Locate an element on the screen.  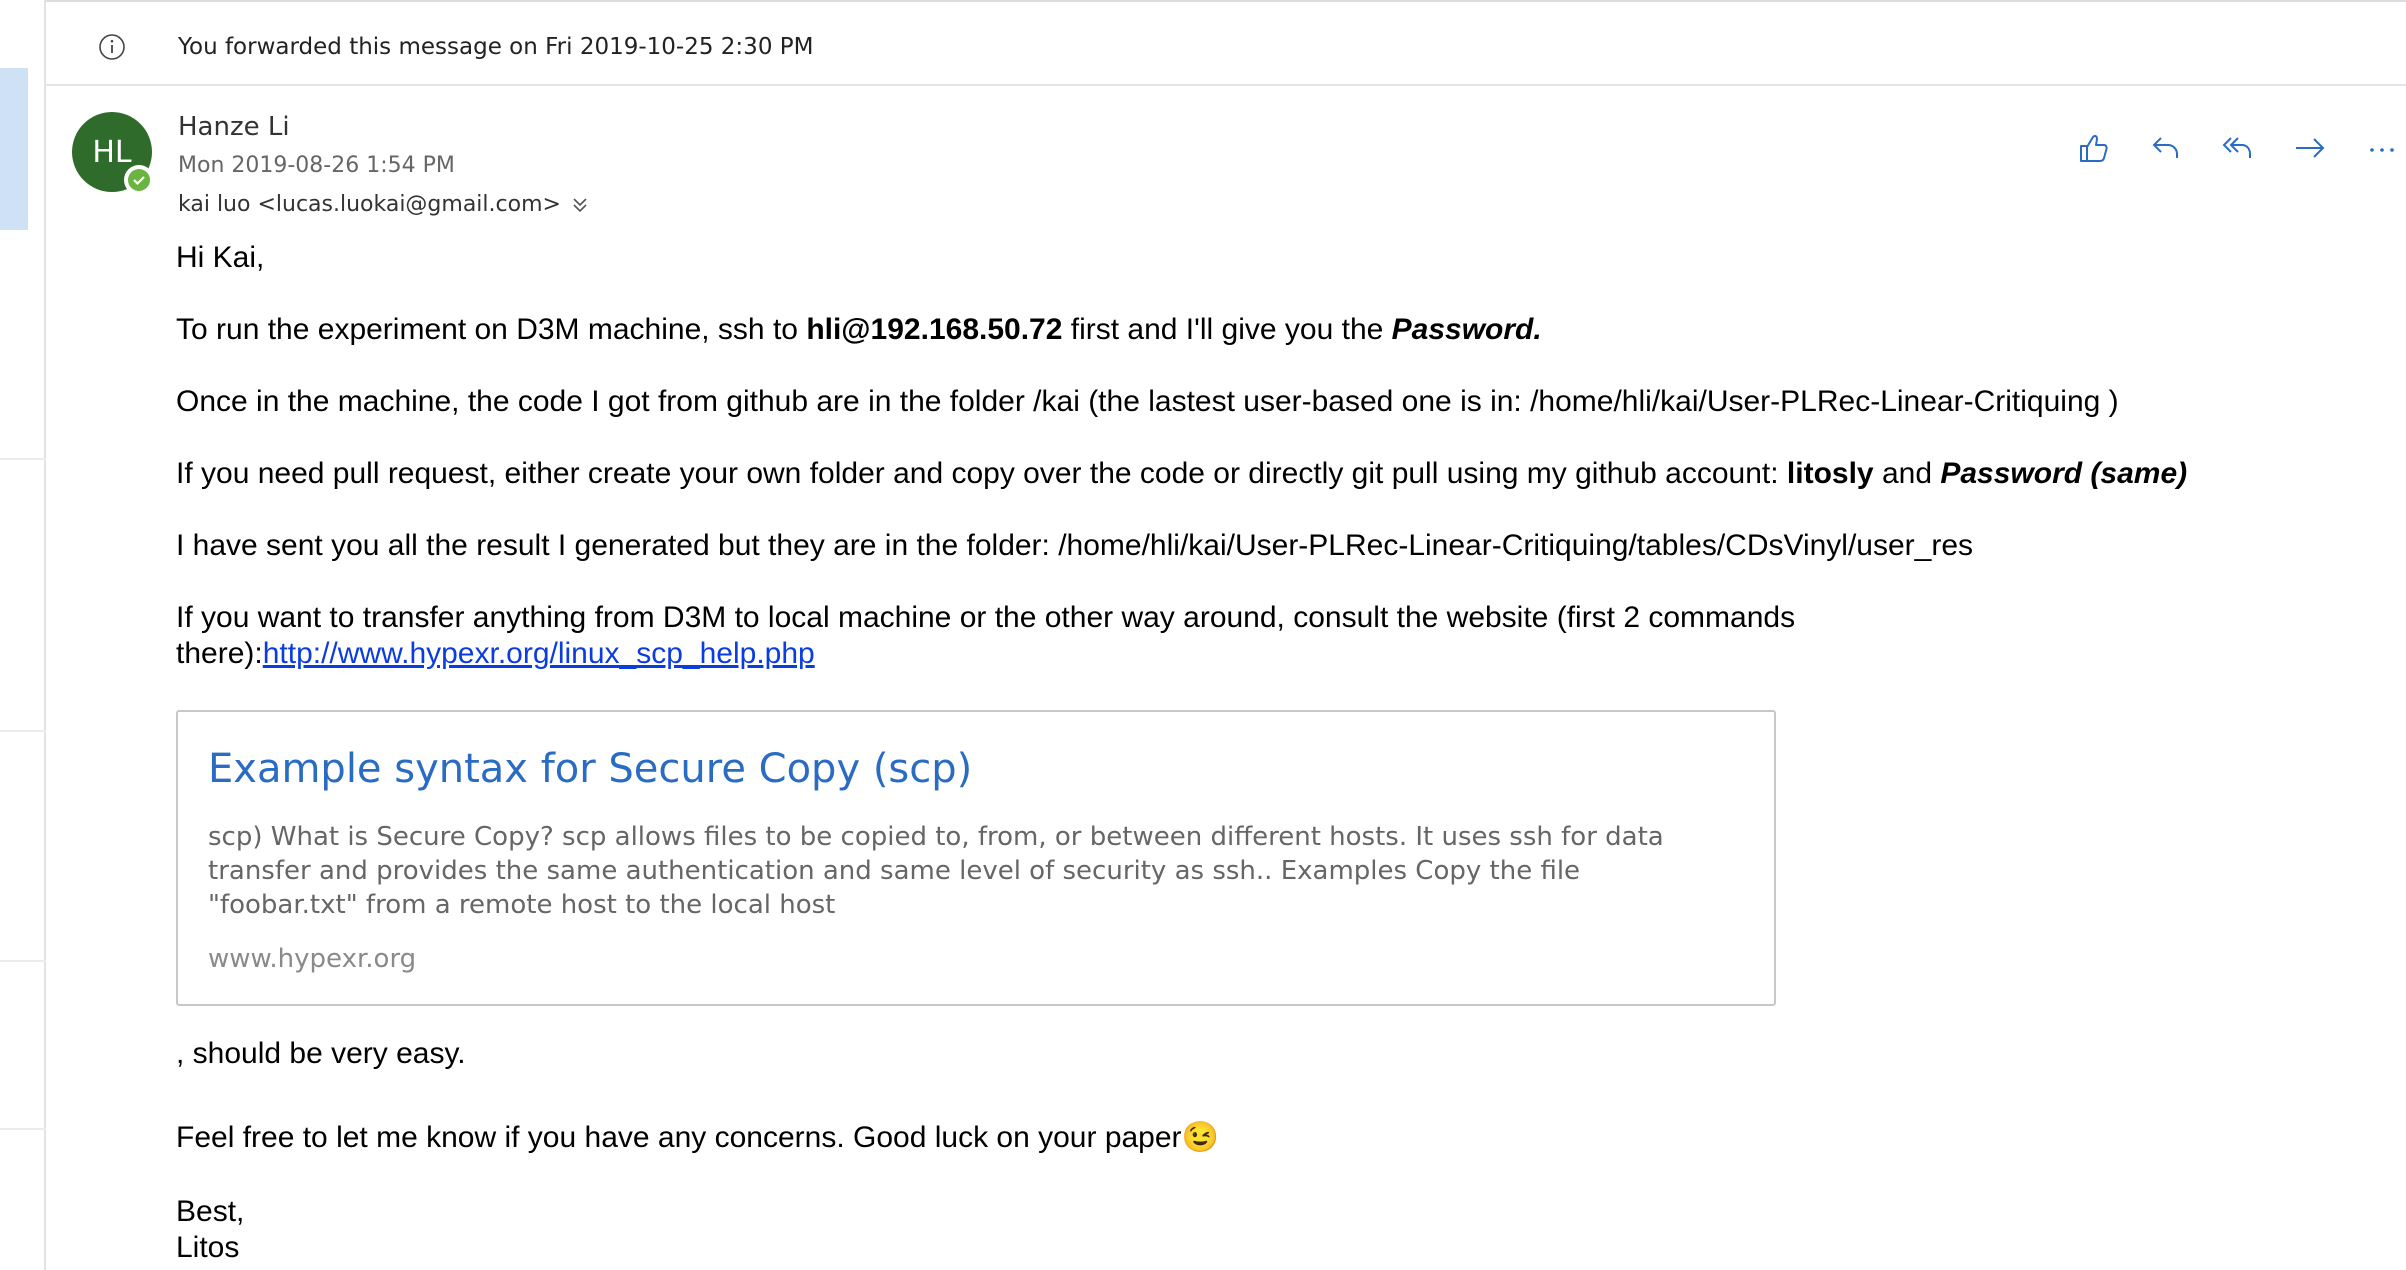
reply-all-button is located at coordinates (2238, 148).